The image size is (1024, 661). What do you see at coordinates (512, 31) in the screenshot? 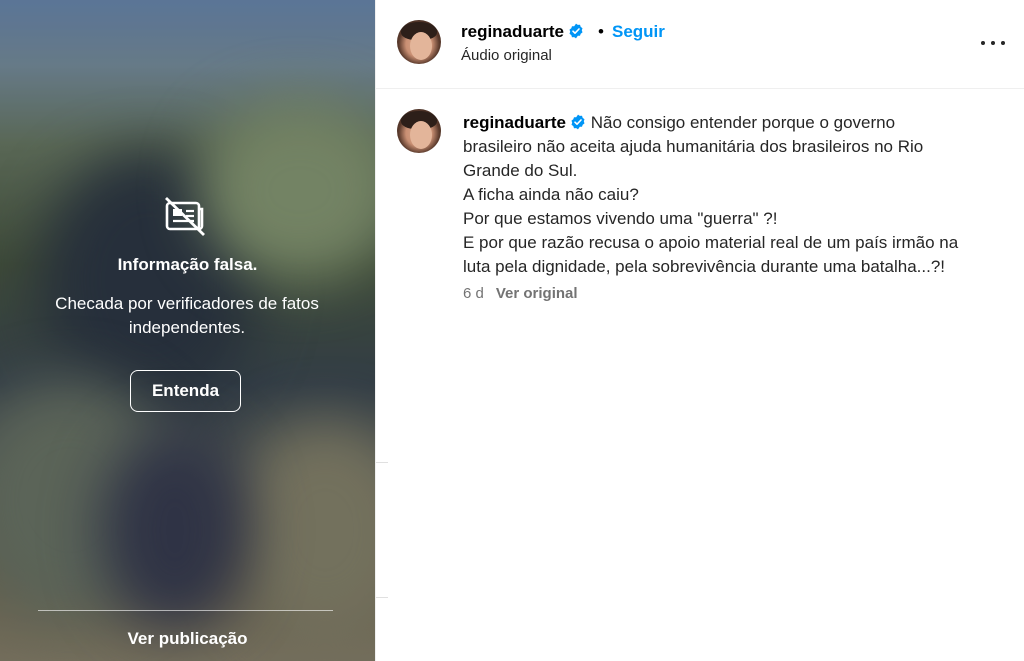
I see `author-username: reginaduarte` at bounding box center [512, 31].